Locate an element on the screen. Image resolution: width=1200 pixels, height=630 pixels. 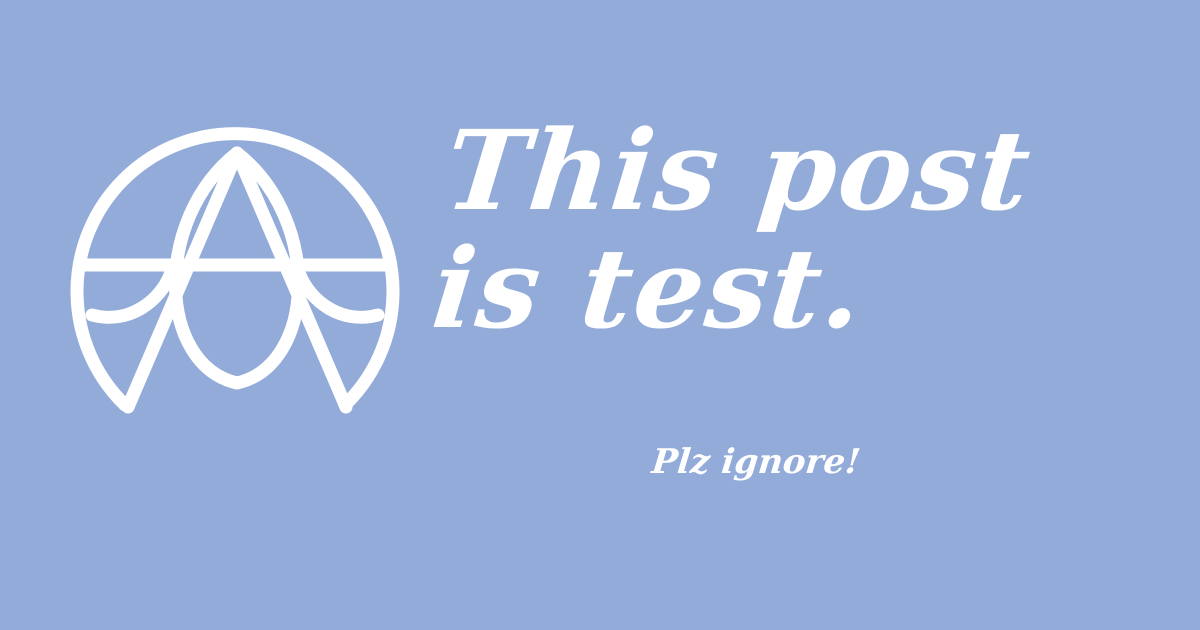
globe-logo-icon is located at coordinates (235, 270).